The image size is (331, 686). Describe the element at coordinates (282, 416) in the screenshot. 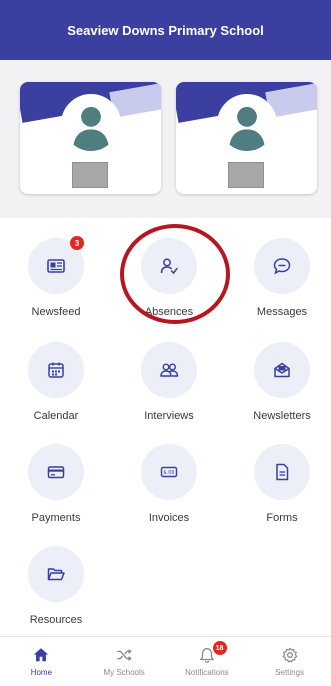

I see `tile-label: Newsletters` at that location.